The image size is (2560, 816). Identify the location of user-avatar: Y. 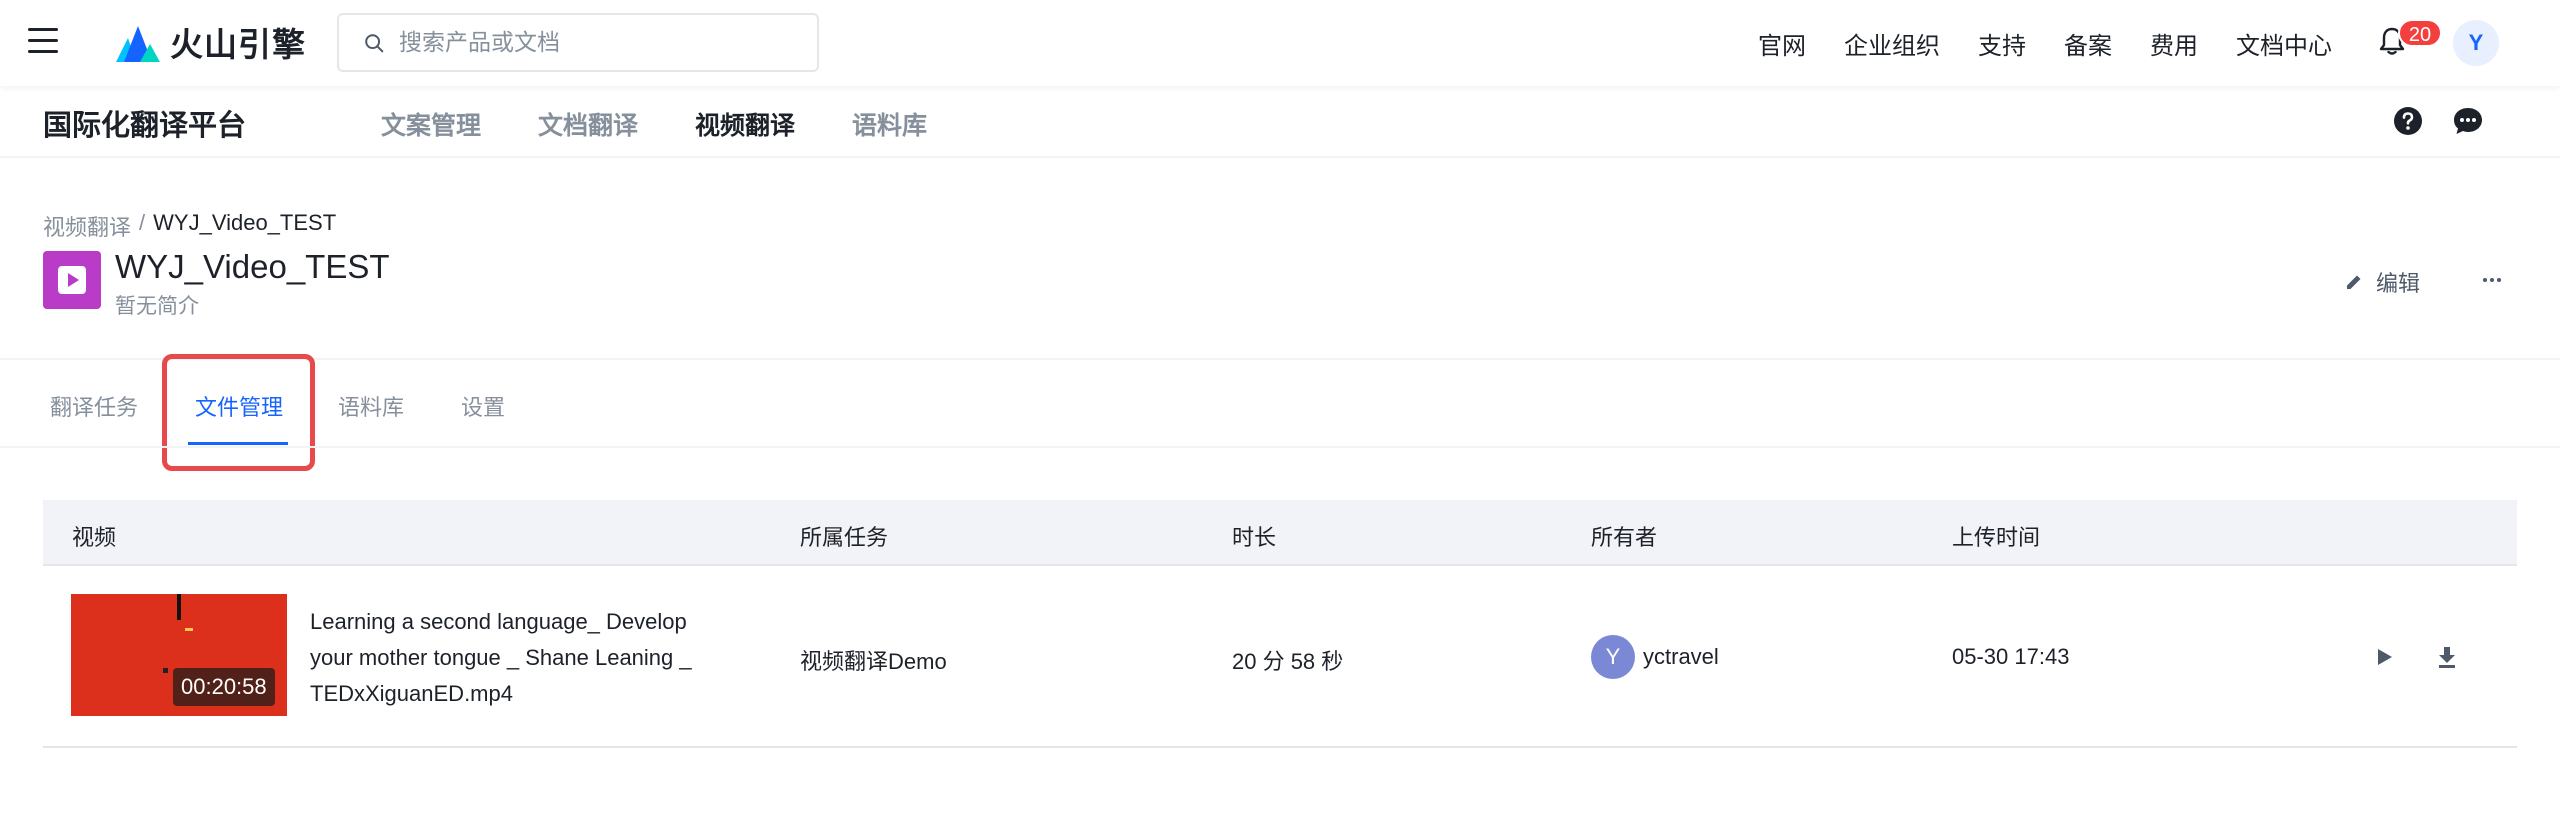
(2476, 43).